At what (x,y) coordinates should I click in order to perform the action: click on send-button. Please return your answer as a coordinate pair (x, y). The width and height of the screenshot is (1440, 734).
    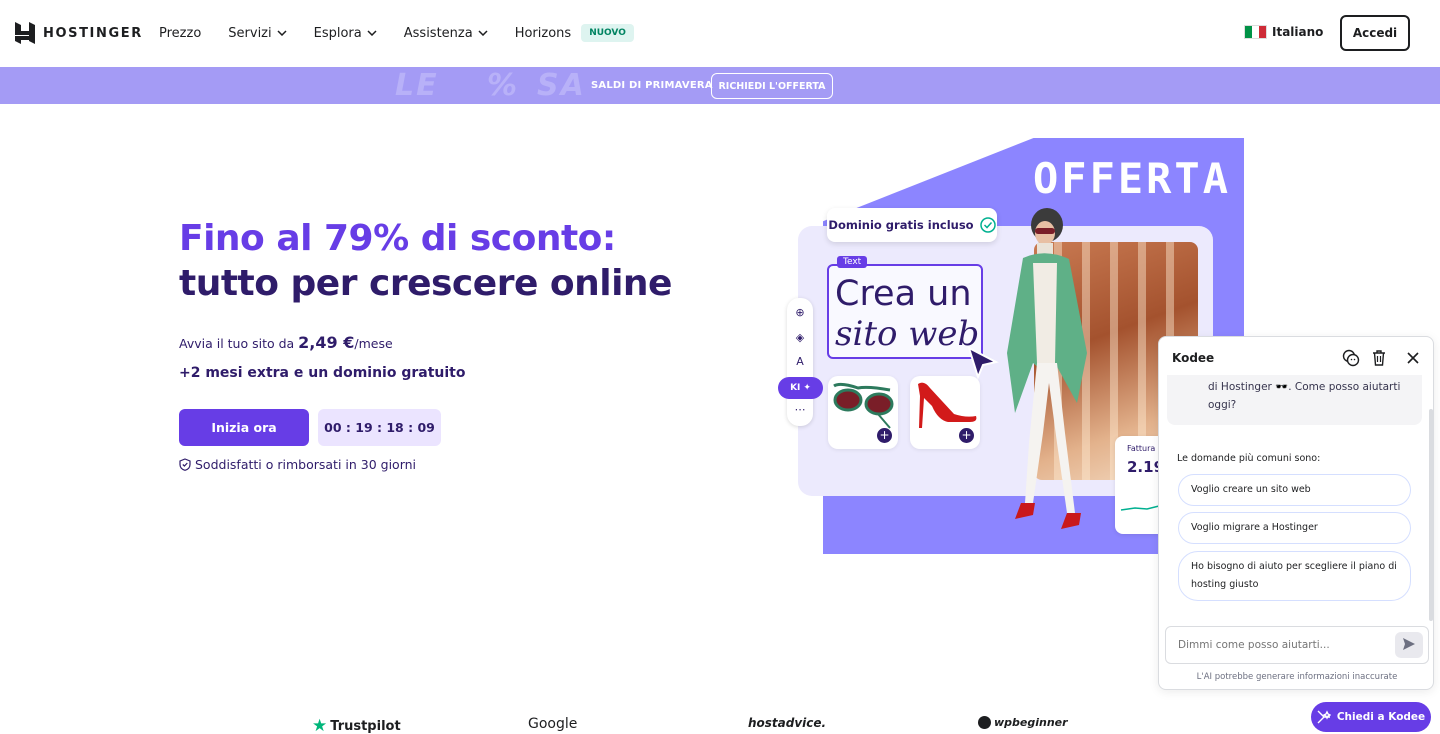
    Looking at the image, I should click on (1409, 645).